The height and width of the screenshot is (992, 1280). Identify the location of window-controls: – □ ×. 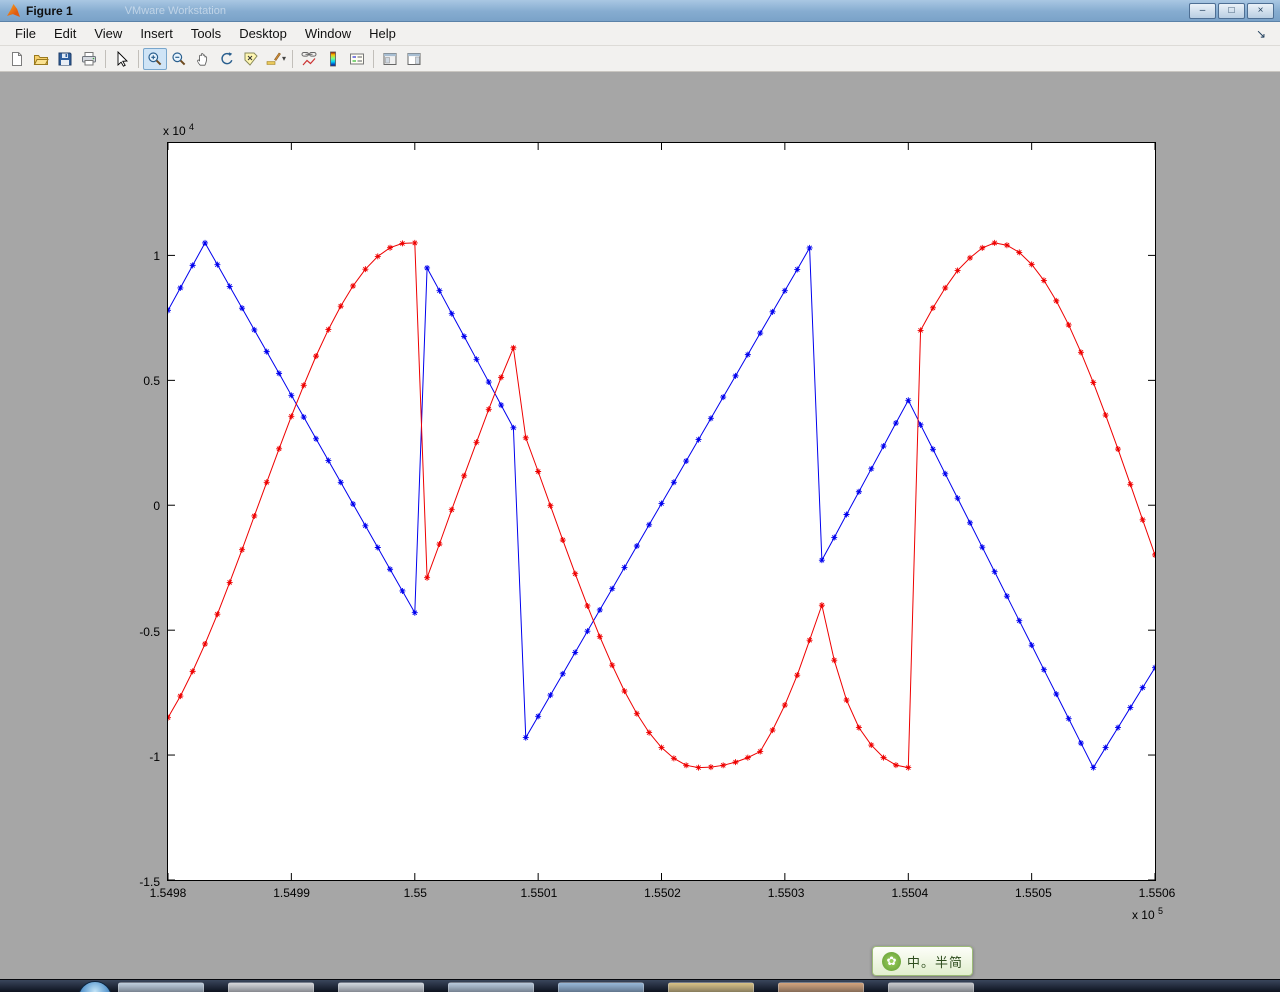
(1232, 10).